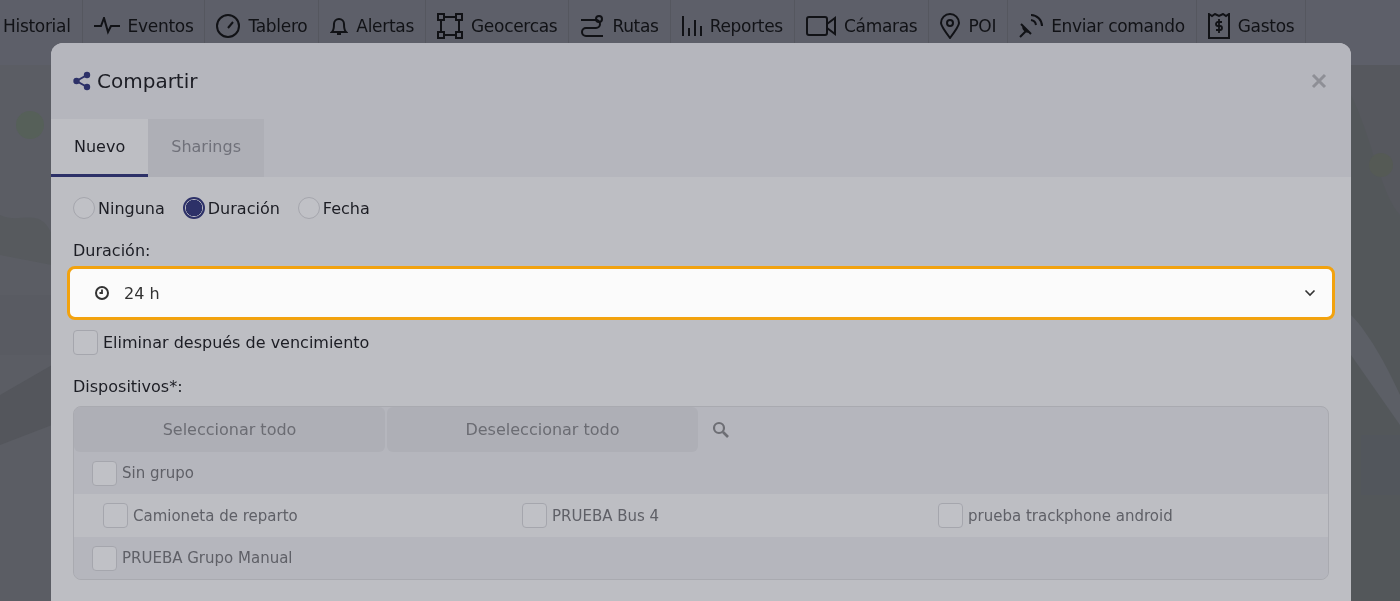 The width and height of the screenshot is (1400, 601). I want to click on radio-label: Ninguna, so click(131, 208).